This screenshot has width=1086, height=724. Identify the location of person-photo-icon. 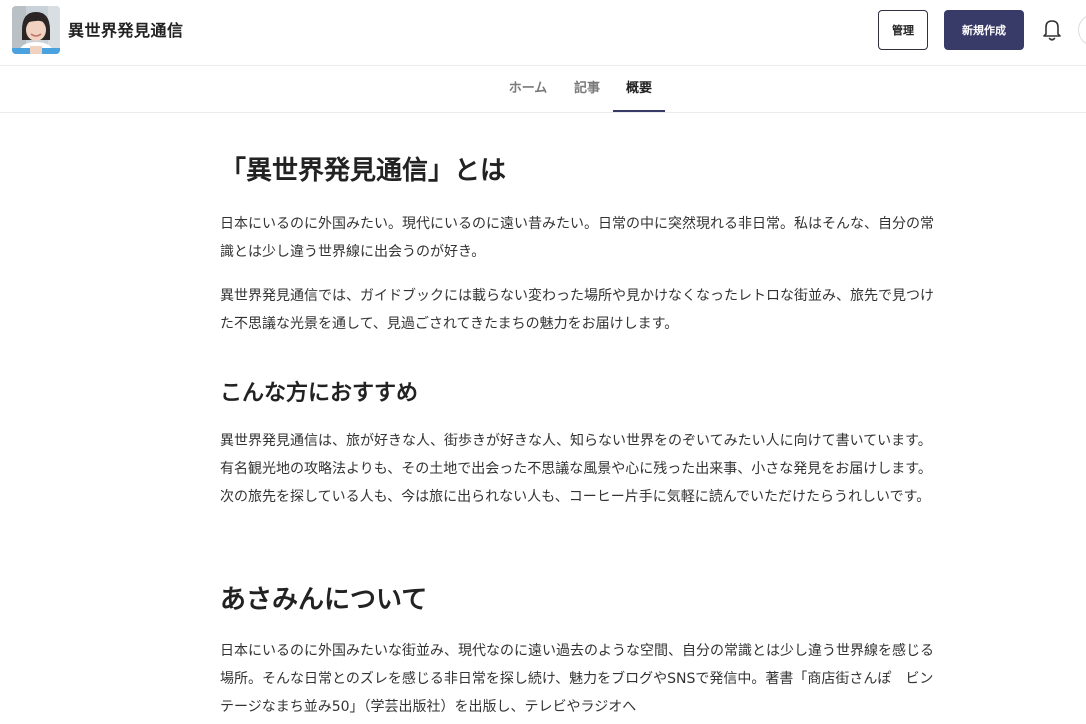
(36, 30).